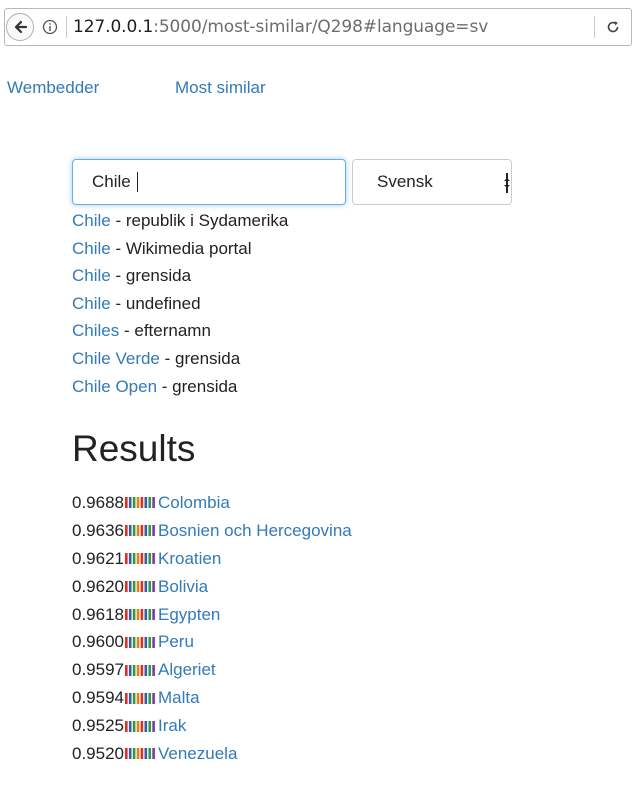 The width and height of the screenshot is (637, 789). Describe the element at coordinates (98, 614) in the screenshot. I see `result-score: 0.9618` at that location.